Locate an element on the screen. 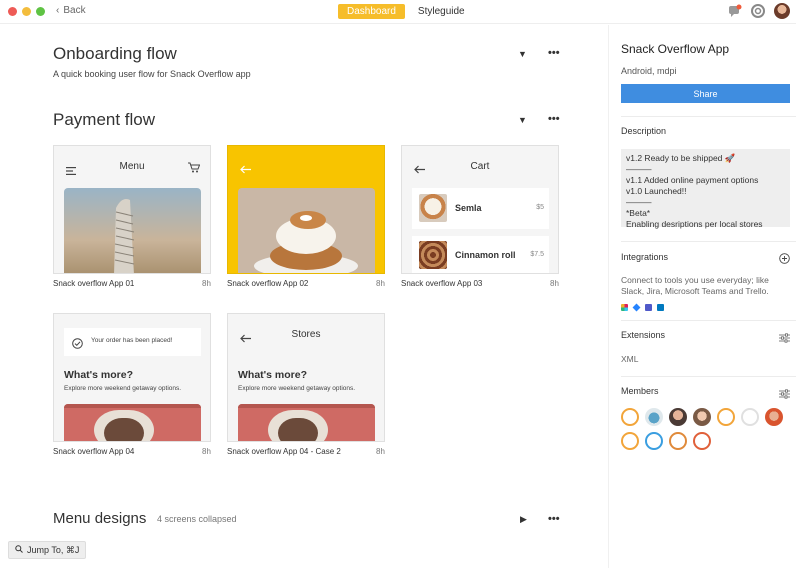  bun-photo is located at coordinates (306, 230).